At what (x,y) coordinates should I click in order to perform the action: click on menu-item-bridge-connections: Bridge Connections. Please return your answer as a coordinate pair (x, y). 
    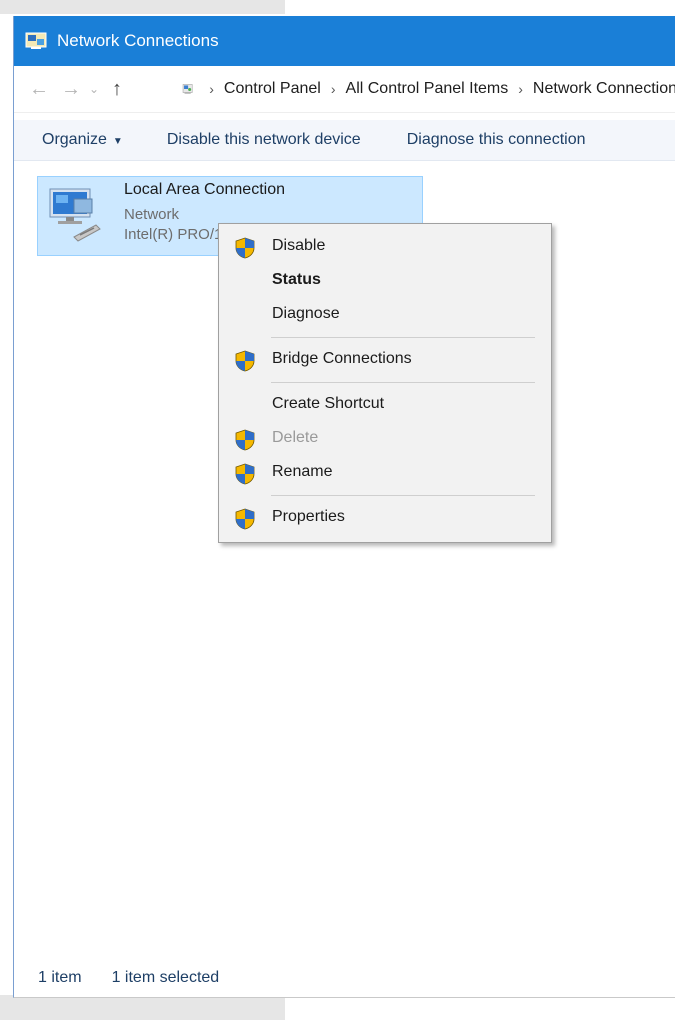
    Looking at the image, I should click on (385, 360).